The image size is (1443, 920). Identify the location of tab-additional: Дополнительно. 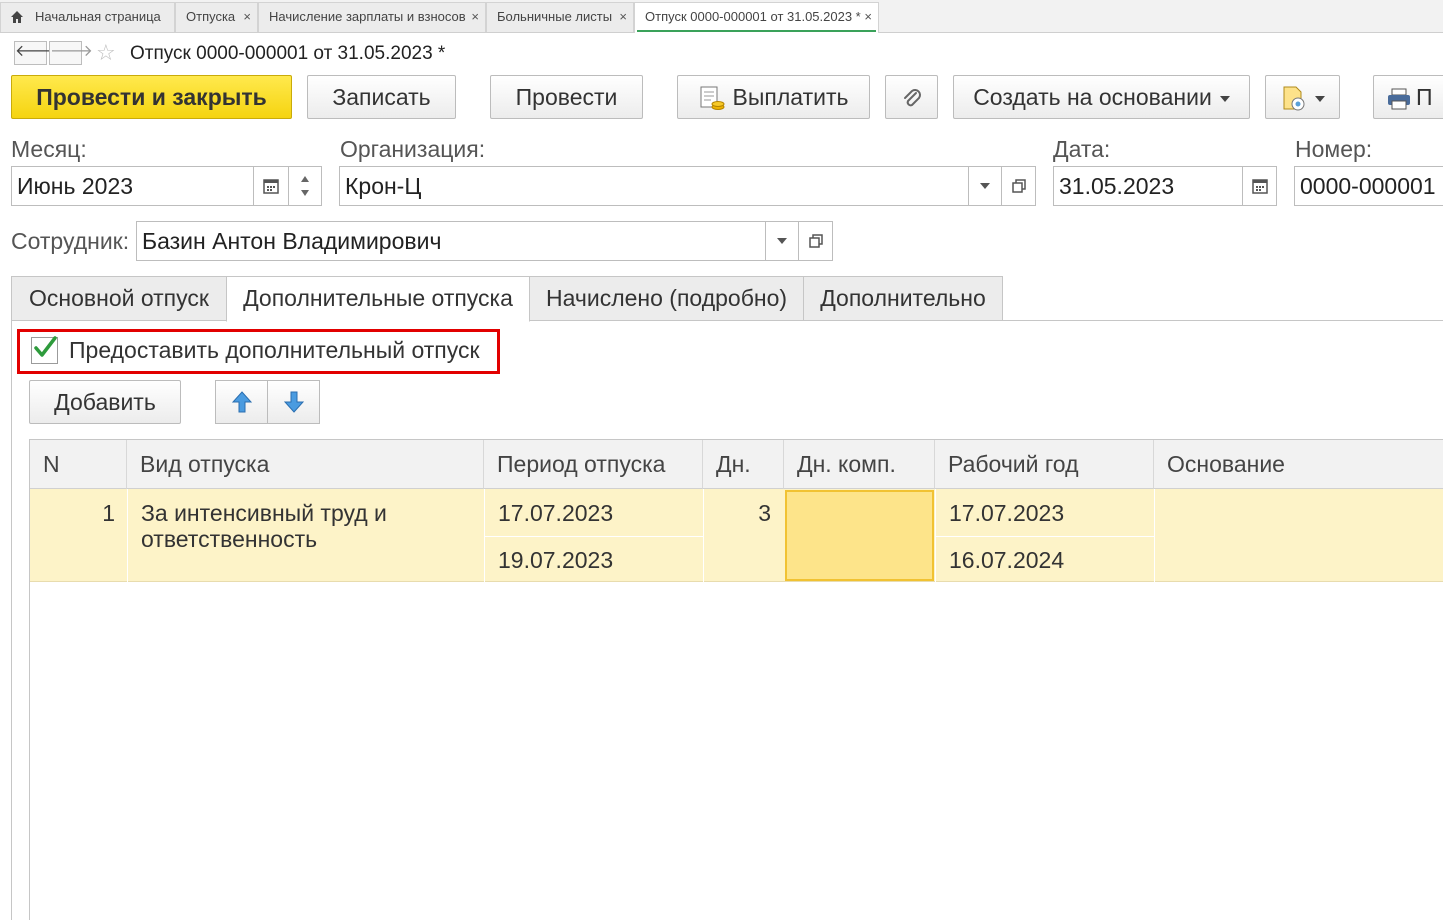
(903, 298).